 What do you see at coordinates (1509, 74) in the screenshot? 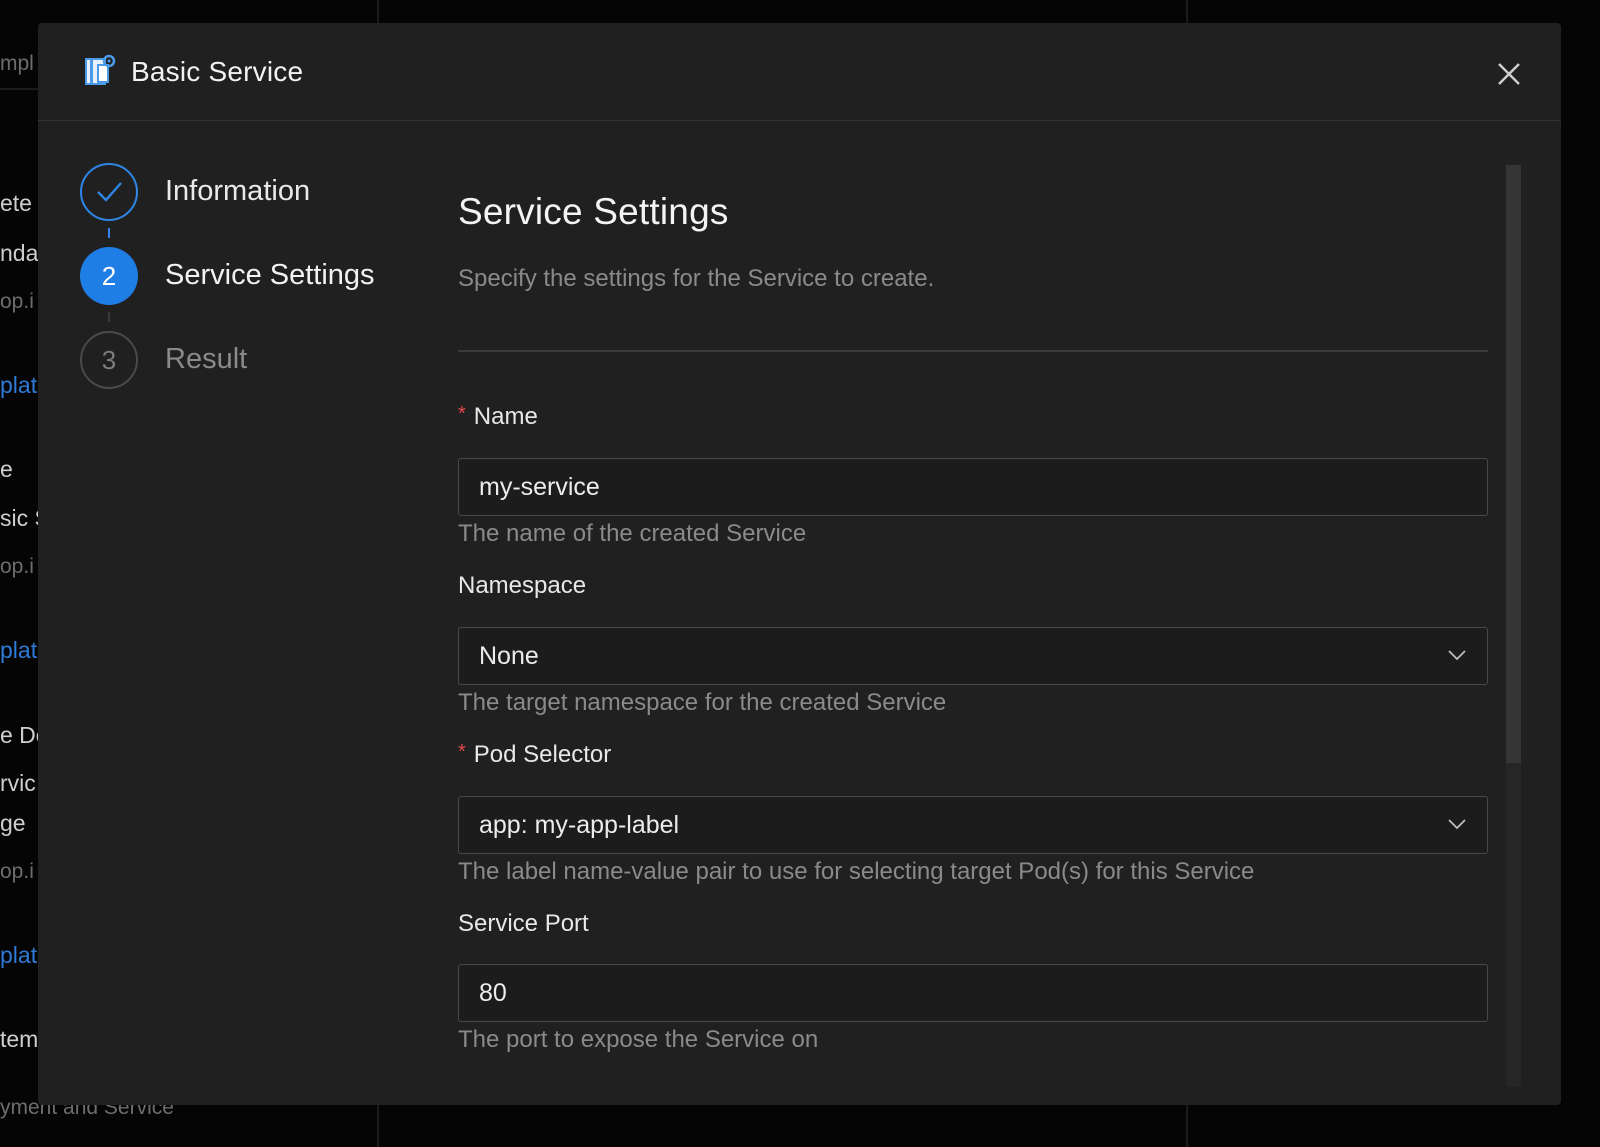
I see `close-icon` at bounding box center [1509, 74].